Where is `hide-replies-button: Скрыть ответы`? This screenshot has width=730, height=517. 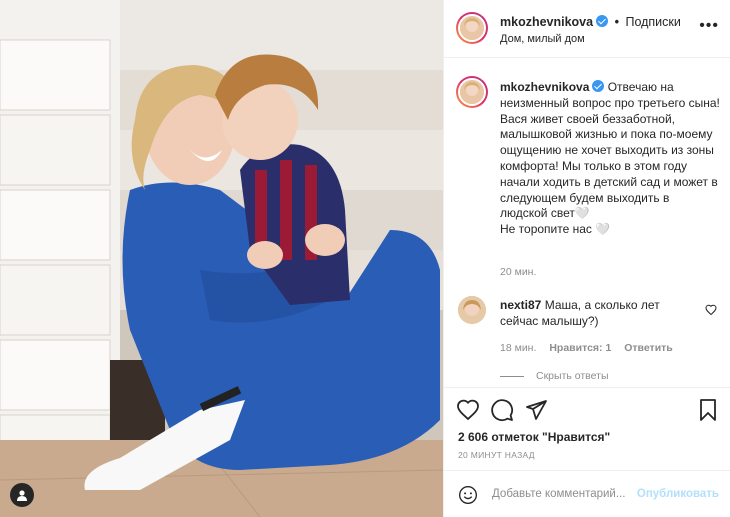 hide-replies-button: Скрыть ответы is located at coordinates (554, 376).